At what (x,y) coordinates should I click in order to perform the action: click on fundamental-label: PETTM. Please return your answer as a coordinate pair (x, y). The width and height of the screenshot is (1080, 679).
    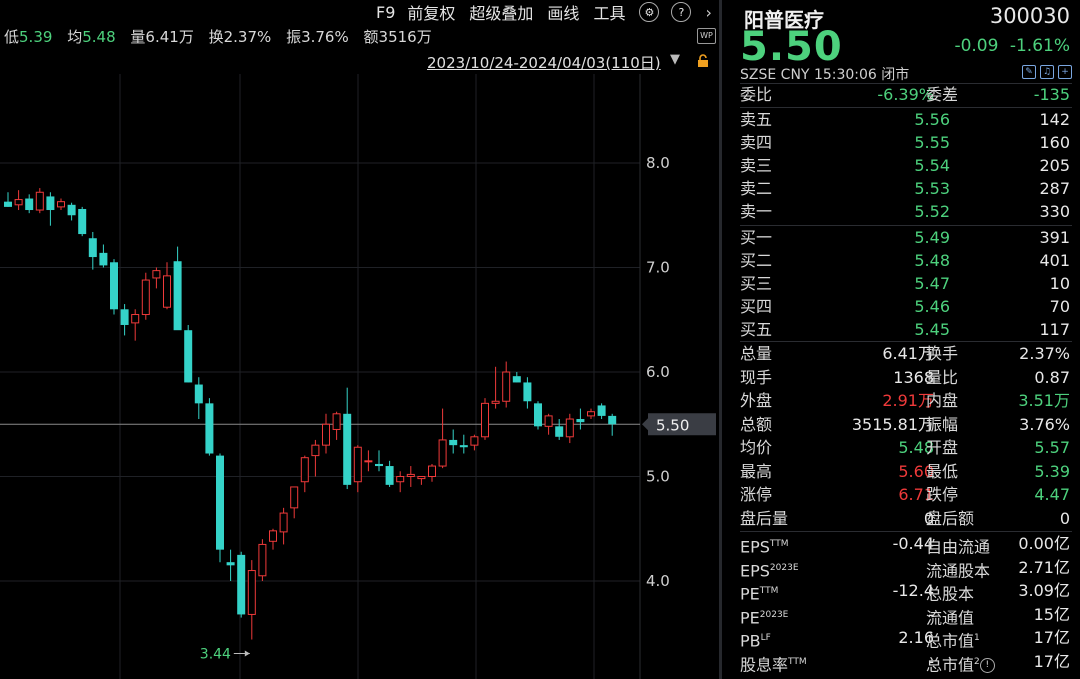
    Looking at the image, I should click on (759, 592).